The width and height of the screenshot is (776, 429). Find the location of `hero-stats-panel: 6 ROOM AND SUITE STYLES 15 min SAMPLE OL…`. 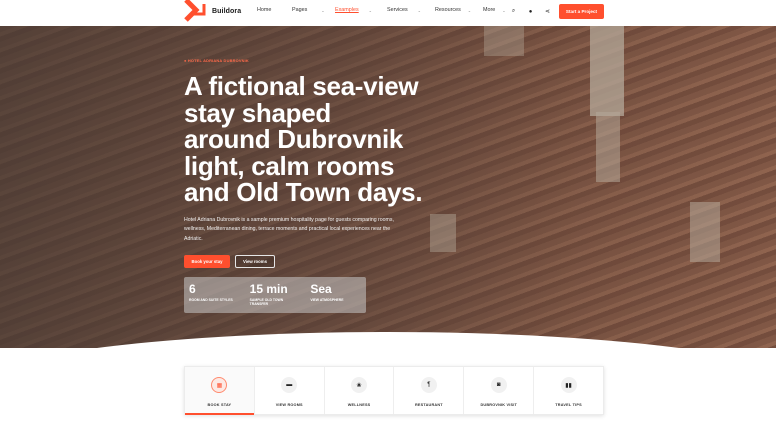

hero-stats-panel: 6 ROOM AND SUITE STYLES 15 min SAMPLE OL… is located at coordinates (275, 294).